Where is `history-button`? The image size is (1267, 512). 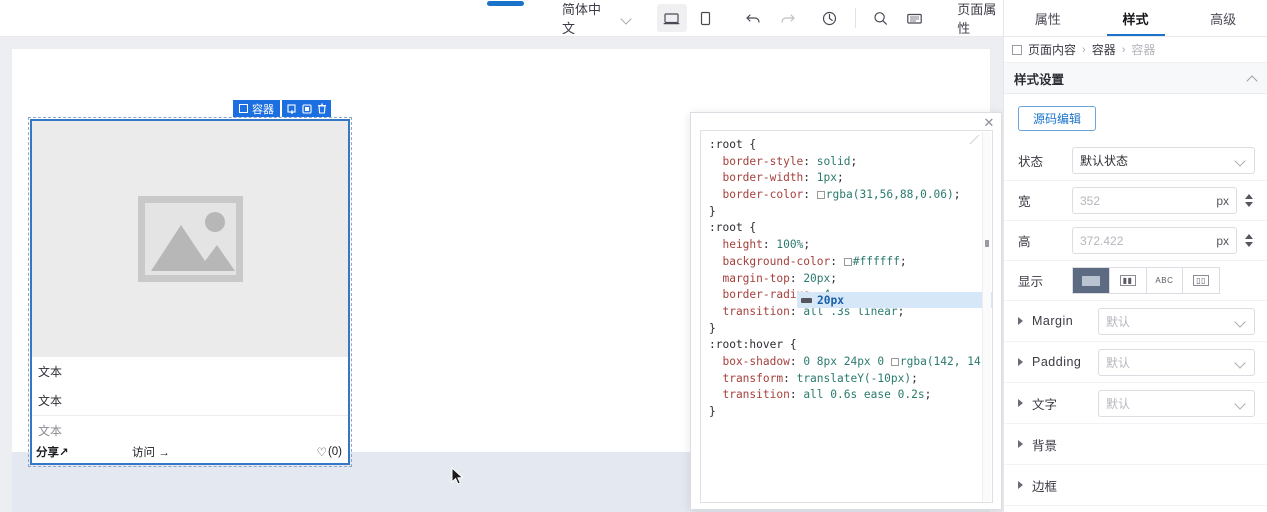 history-button is located at coordinates (830, 18).